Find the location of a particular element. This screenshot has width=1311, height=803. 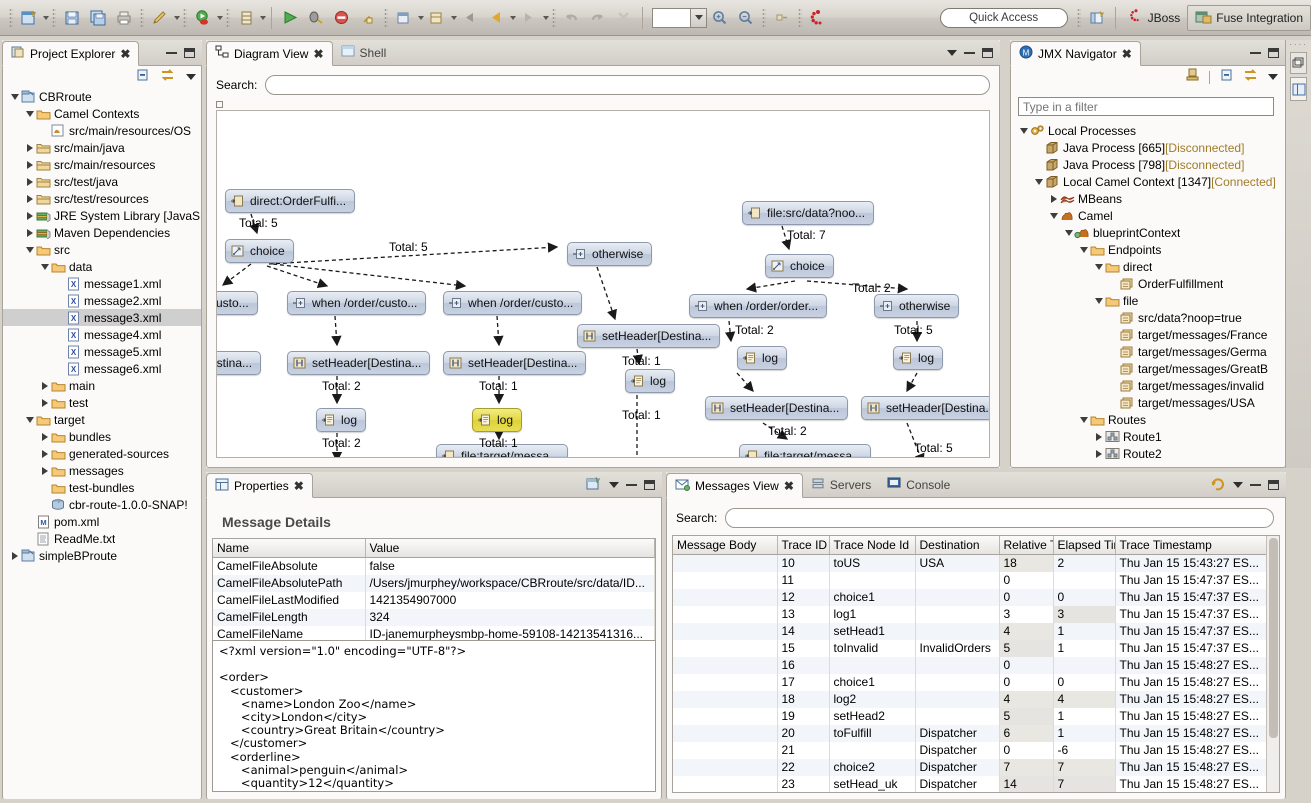

tree-item: blueprintContext is located at coordinates (1148, 232).